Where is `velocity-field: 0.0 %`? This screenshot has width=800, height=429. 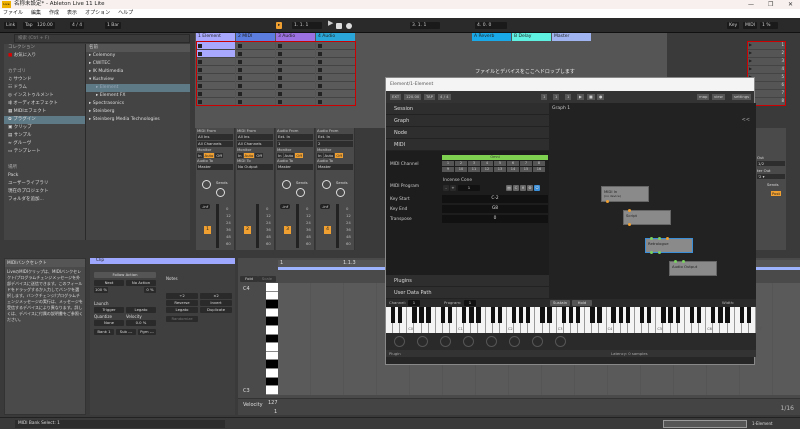
velocity-field: 0.0 % is located at coordinates (141, 323).